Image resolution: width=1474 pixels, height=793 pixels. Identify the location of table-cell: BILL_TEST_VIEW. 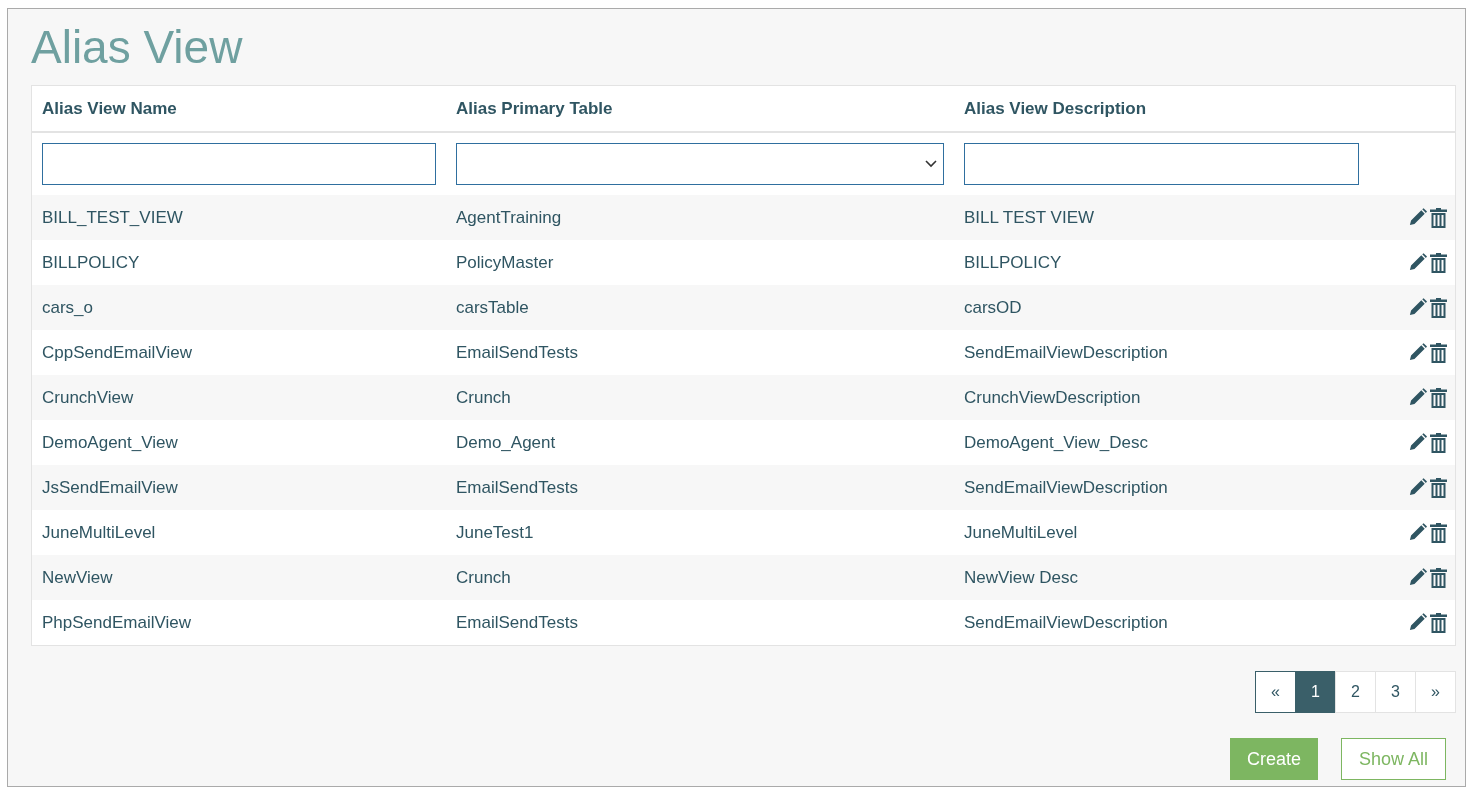
(112, 217).